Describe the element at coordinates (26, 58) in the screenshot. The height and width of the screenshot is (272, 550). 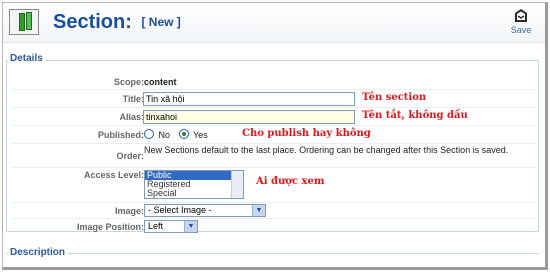
I see `details-legend: Details` at that location.